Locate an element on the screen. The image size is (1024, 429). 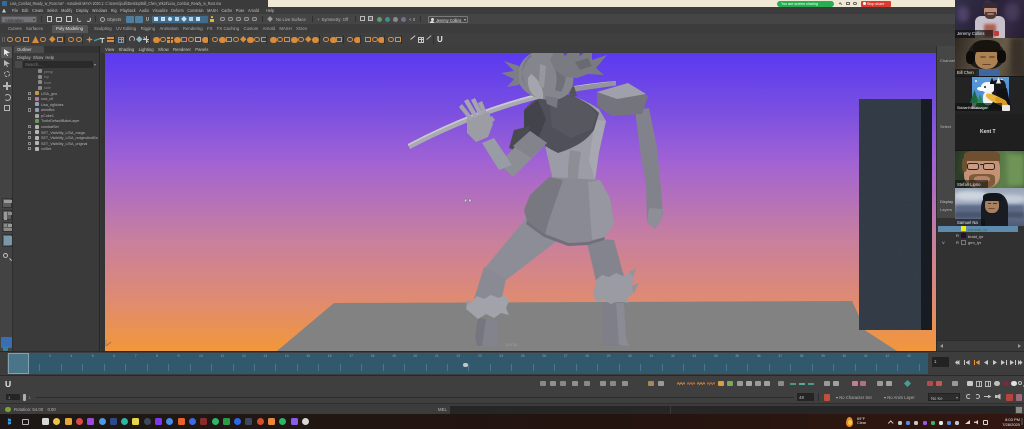
svg-text: persp is located at coordinates (512, 344).